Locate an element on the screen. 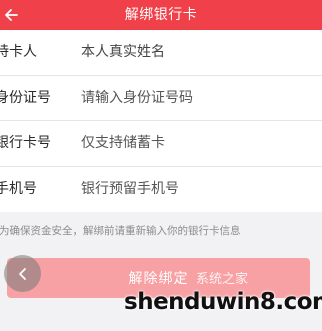  phone-field: 银行预留手机号 is located at coordinates (130, 189).